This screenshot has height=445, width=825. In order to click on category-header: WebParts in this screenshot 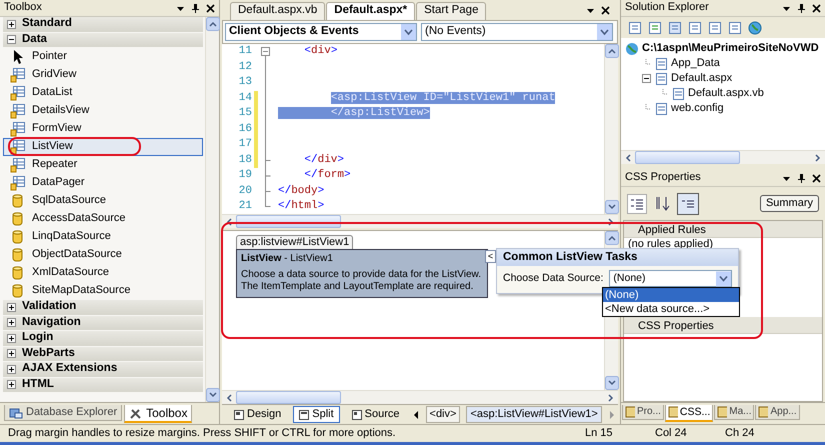, I will do `click(103, 354)`.